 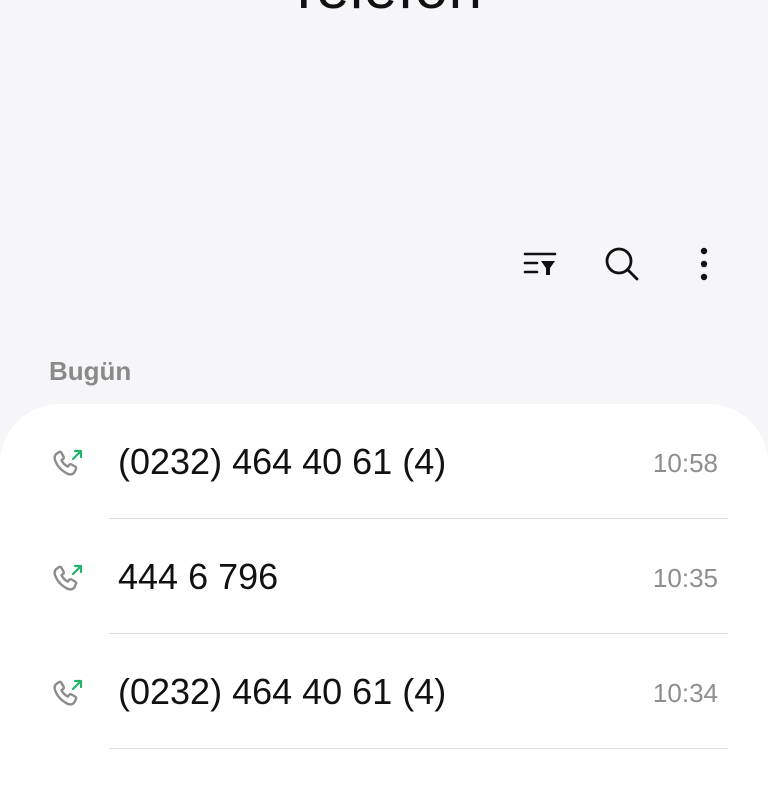 I want to click on app-title: Telefon, so click(x=384, y=9).